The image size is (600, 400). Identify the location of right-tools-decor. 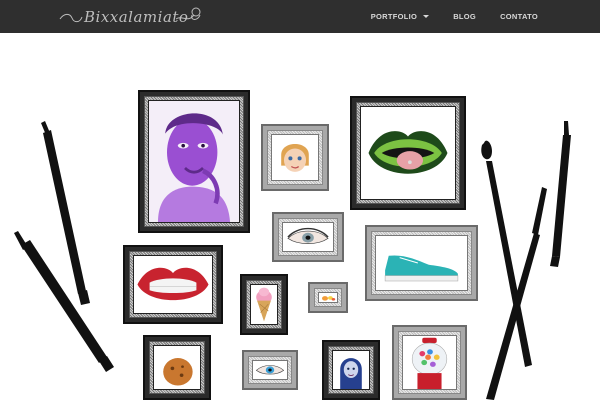
(526, 260).